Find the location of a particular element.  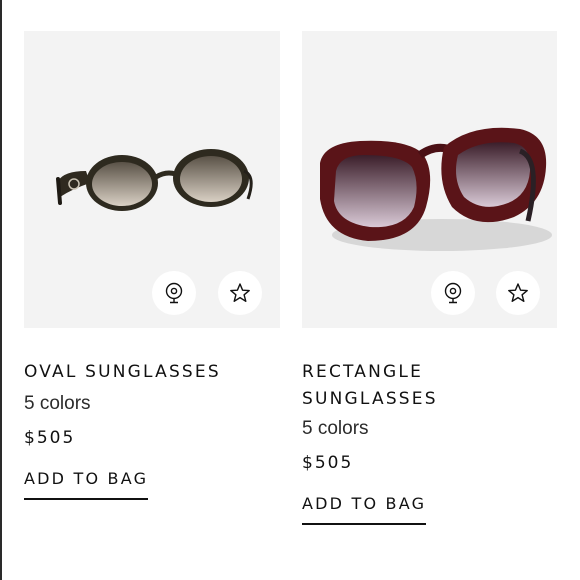

product-name: RECTANGLE SUNGLASSES is located at coordinates (392, 386).